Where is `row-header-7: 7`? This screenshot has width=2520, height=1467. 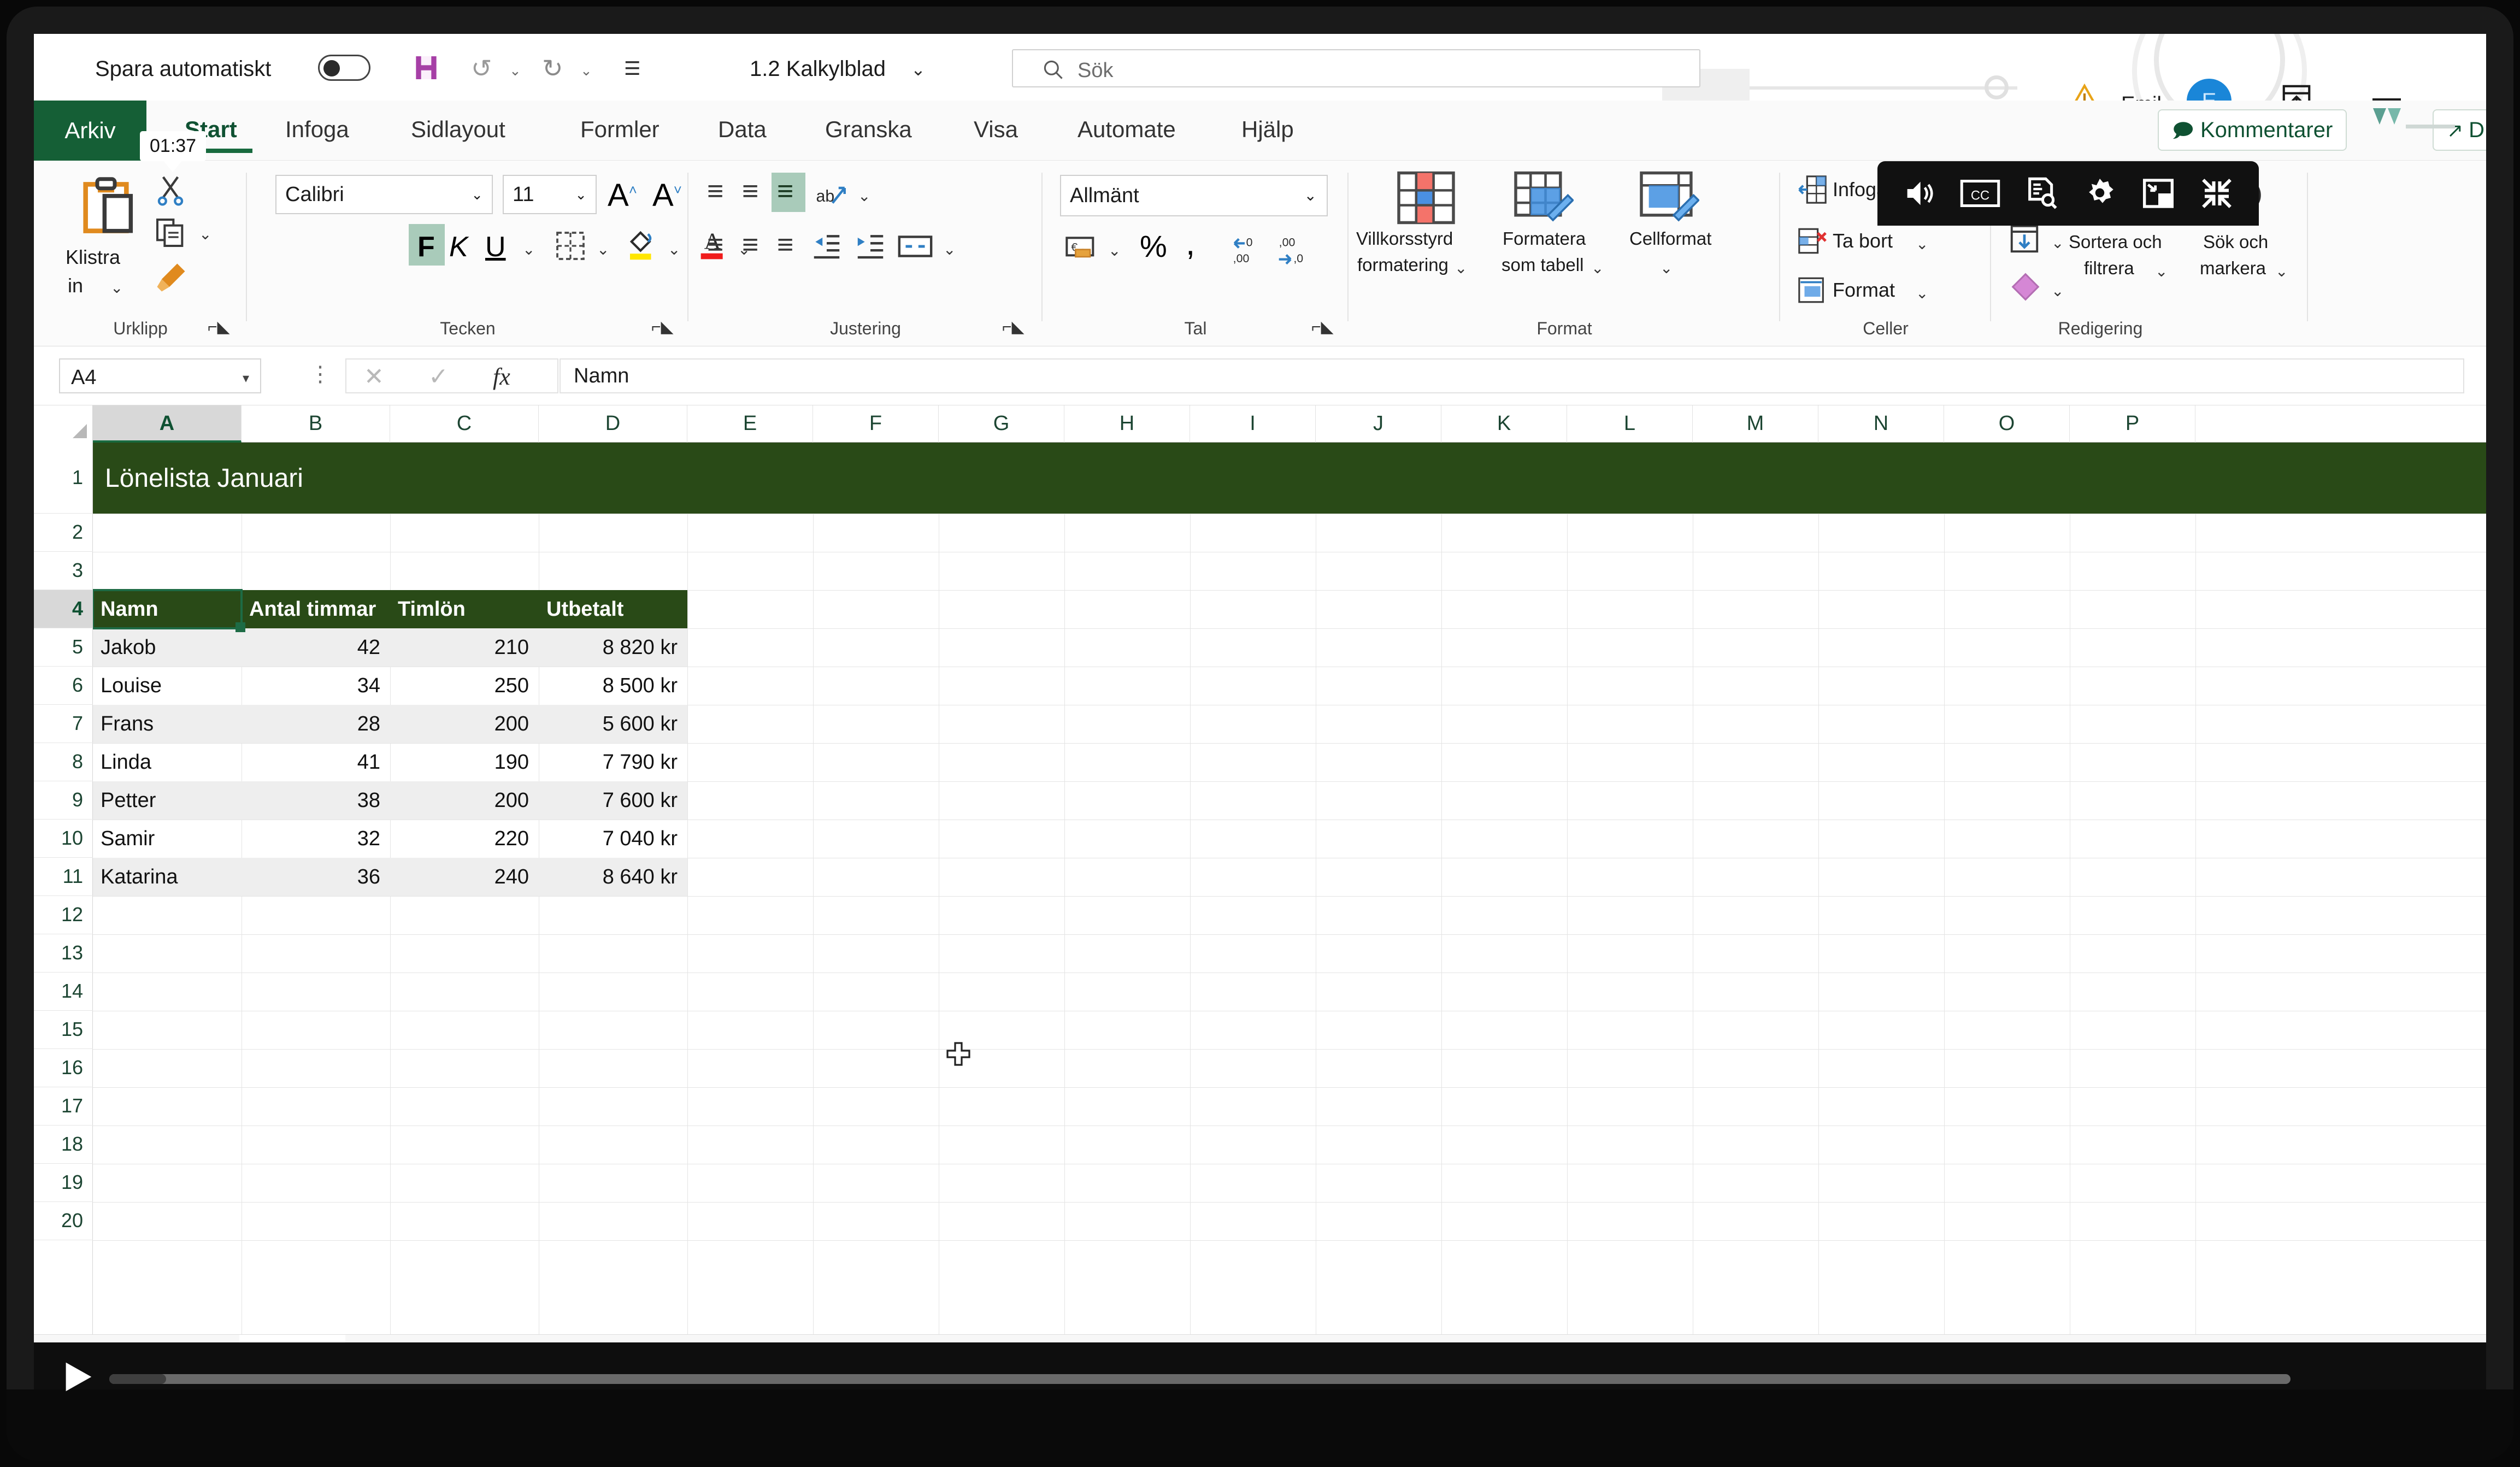
row-header-7: 7 is located at coordinates (63, 724).